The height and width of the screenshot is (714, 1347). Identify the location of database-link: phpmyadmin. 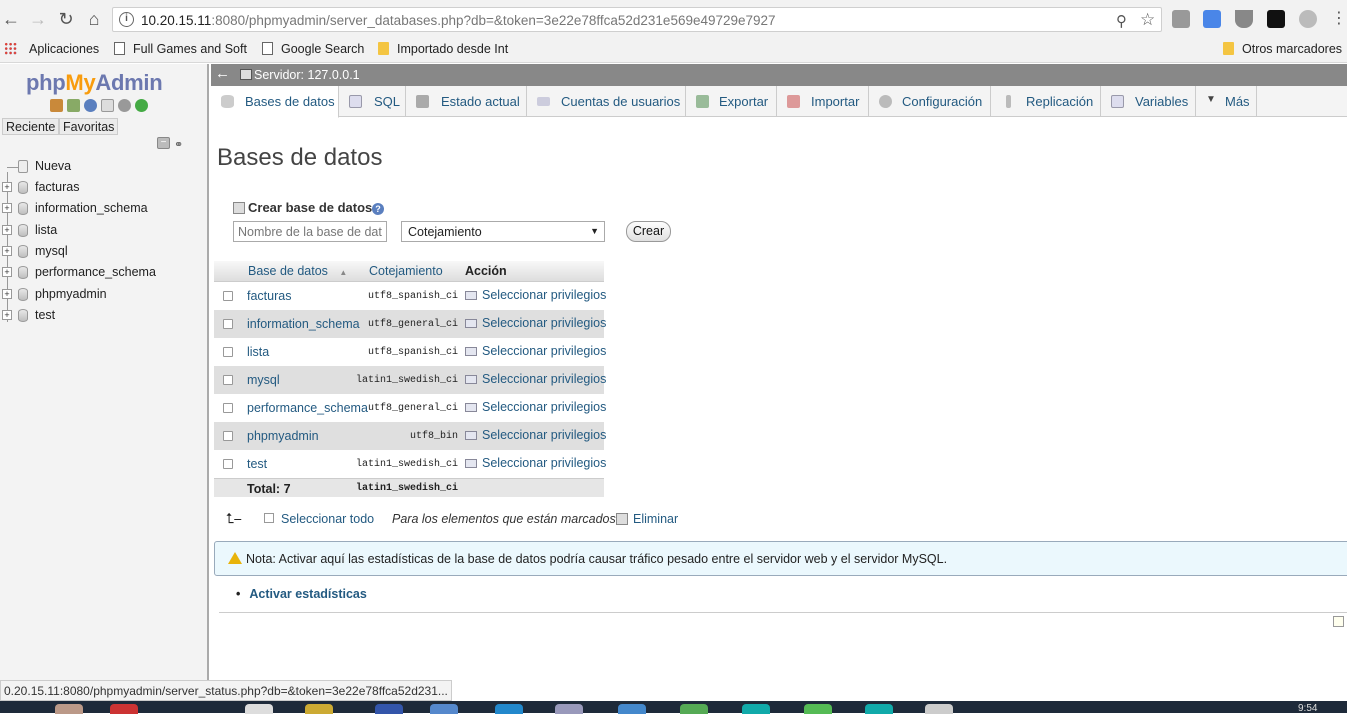
(283, 436).